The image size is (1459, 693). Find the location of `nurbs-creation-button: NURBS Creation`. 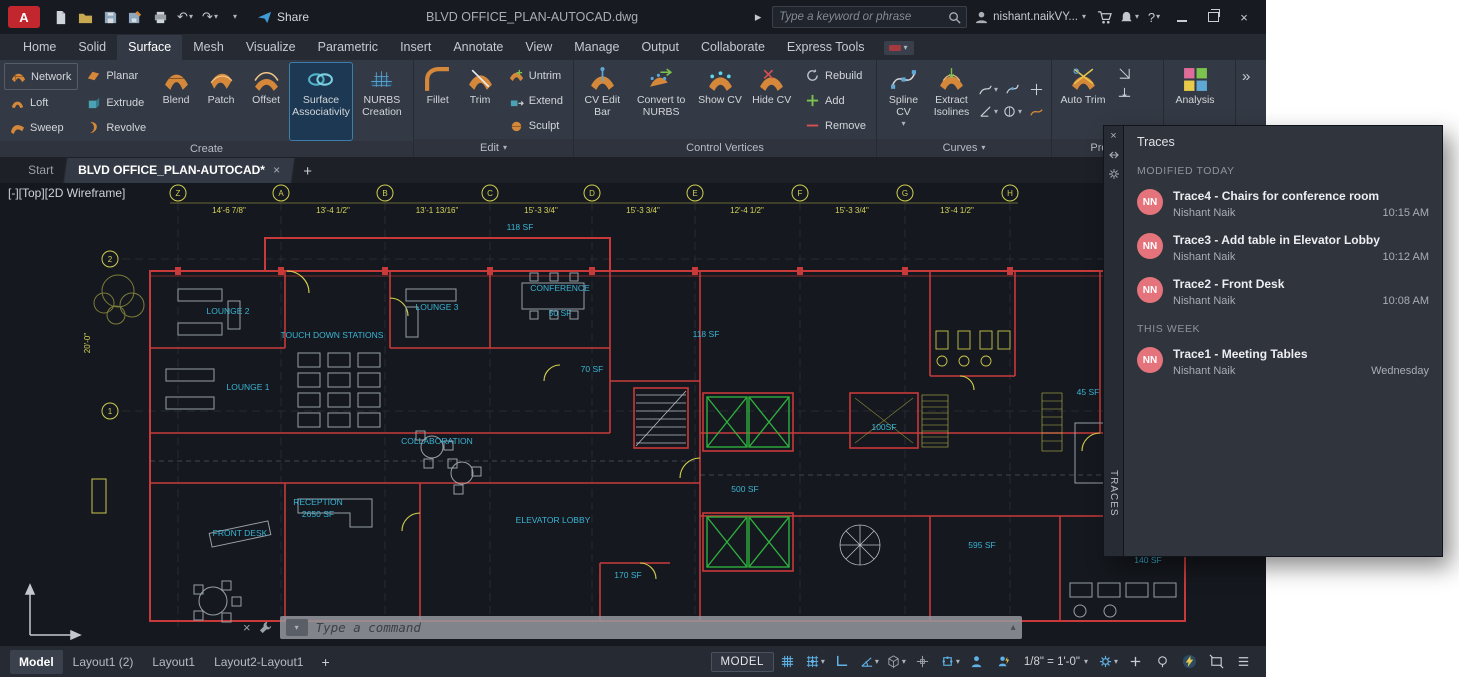

nurbs-creation-button: NURBS Creation is located at coordinates (382, 101).